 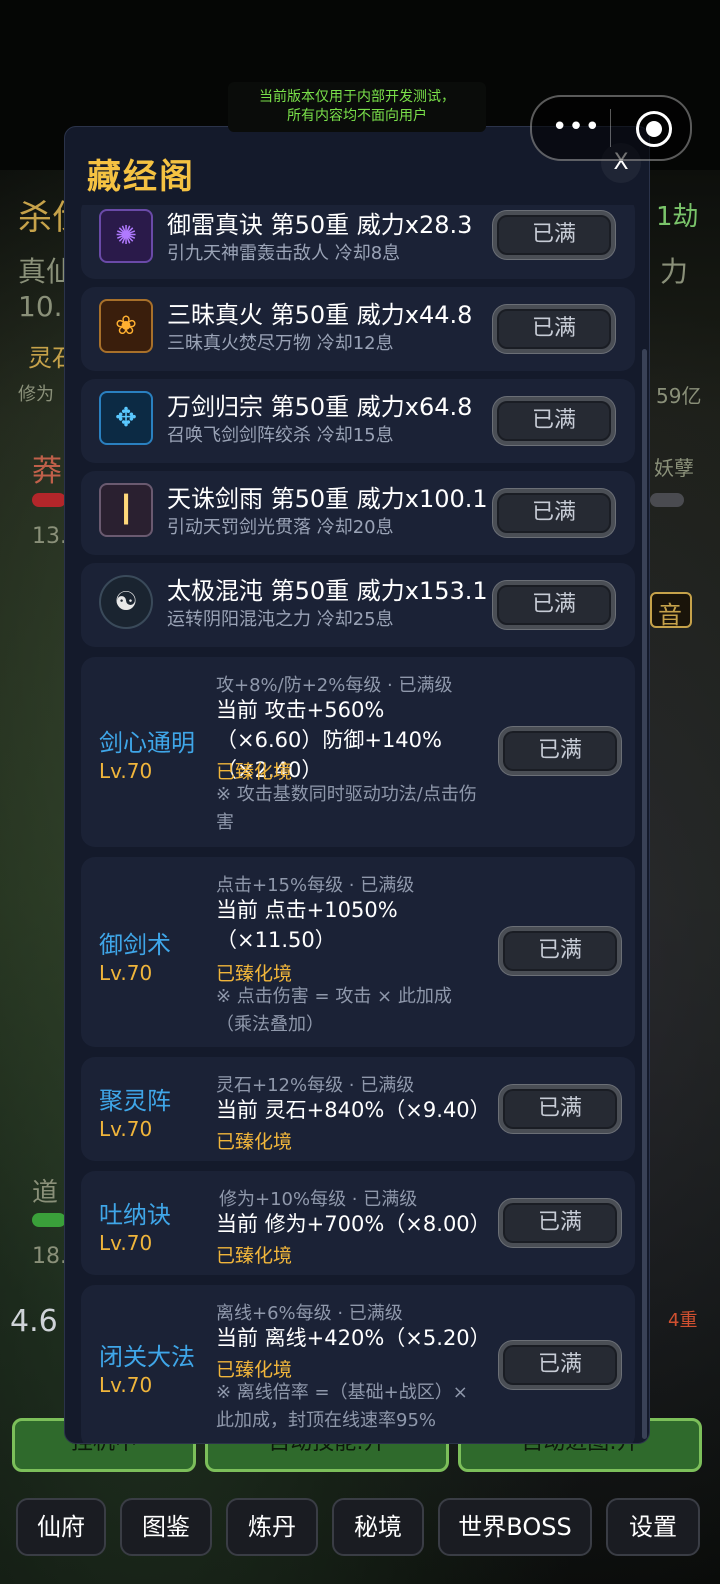 What do you see at coordinates (280, 527) in the screenshot?
I see `skill-desc: 引动天罚剑光贯落 冷却20息` at bounding box center [280, 527].